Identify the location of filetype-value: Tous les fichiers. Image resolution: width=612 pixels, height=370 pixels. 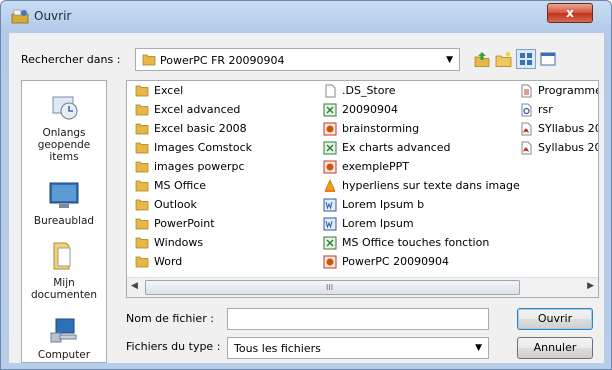
(277, 348).